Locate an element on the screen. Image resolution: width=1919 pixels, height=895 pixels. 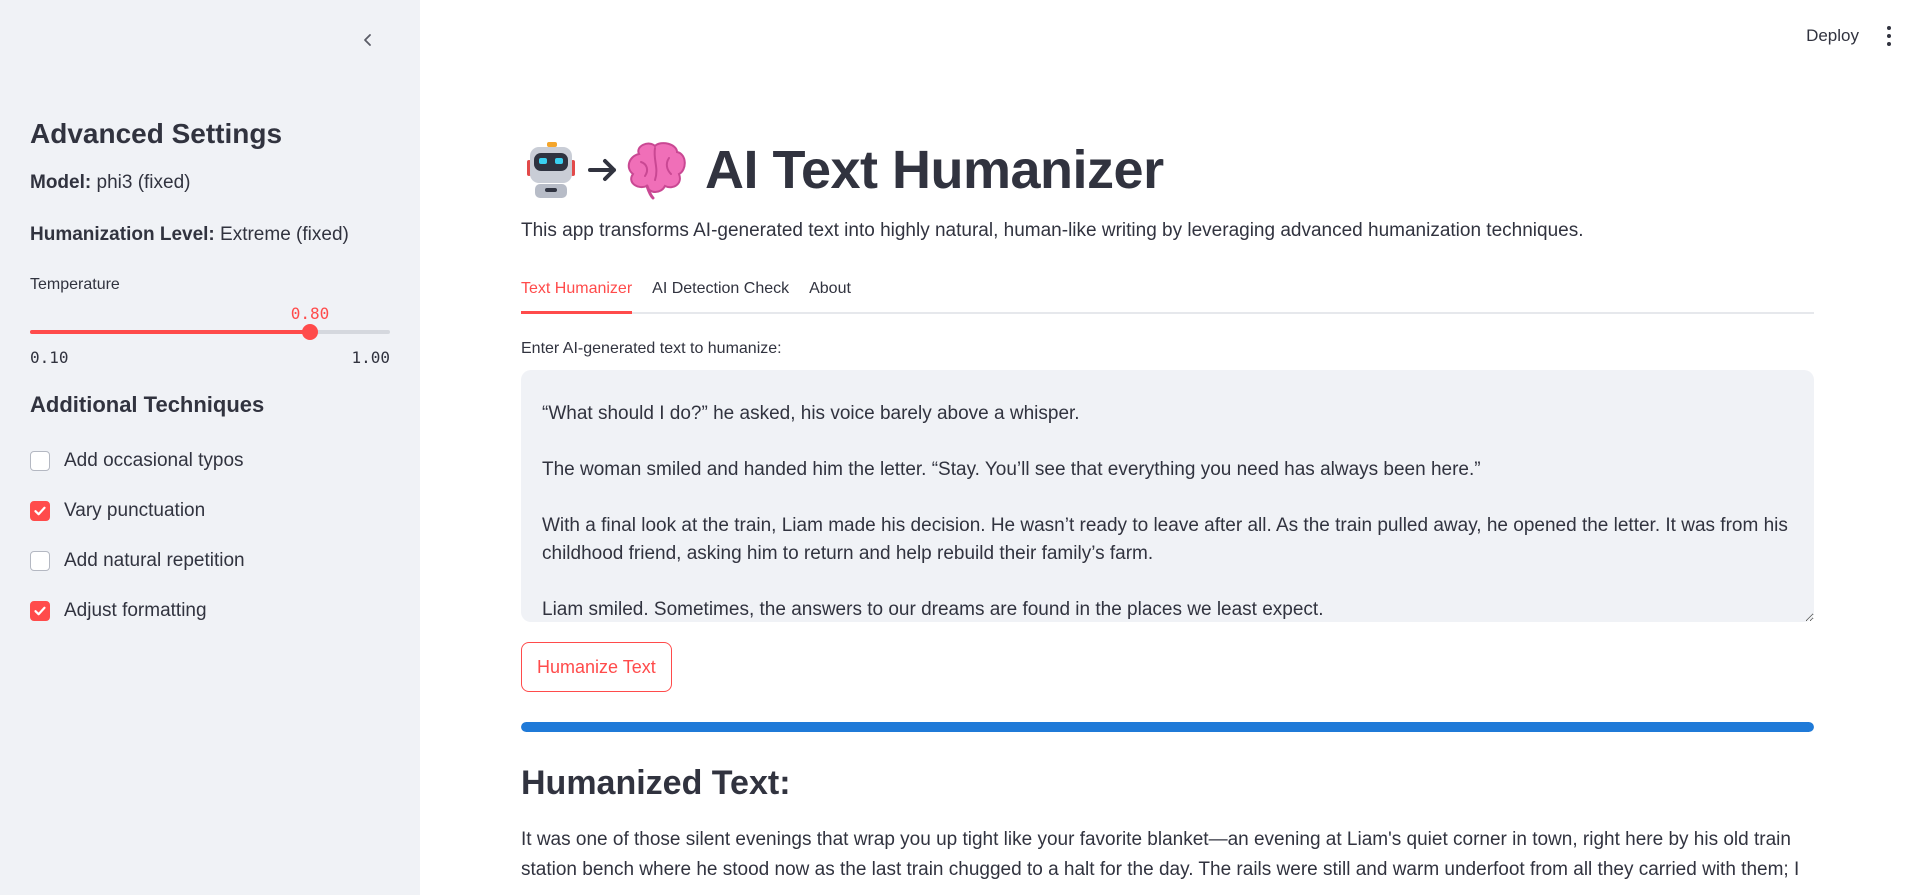
temperature-label: Temperature is located at coordinates (75, 284).